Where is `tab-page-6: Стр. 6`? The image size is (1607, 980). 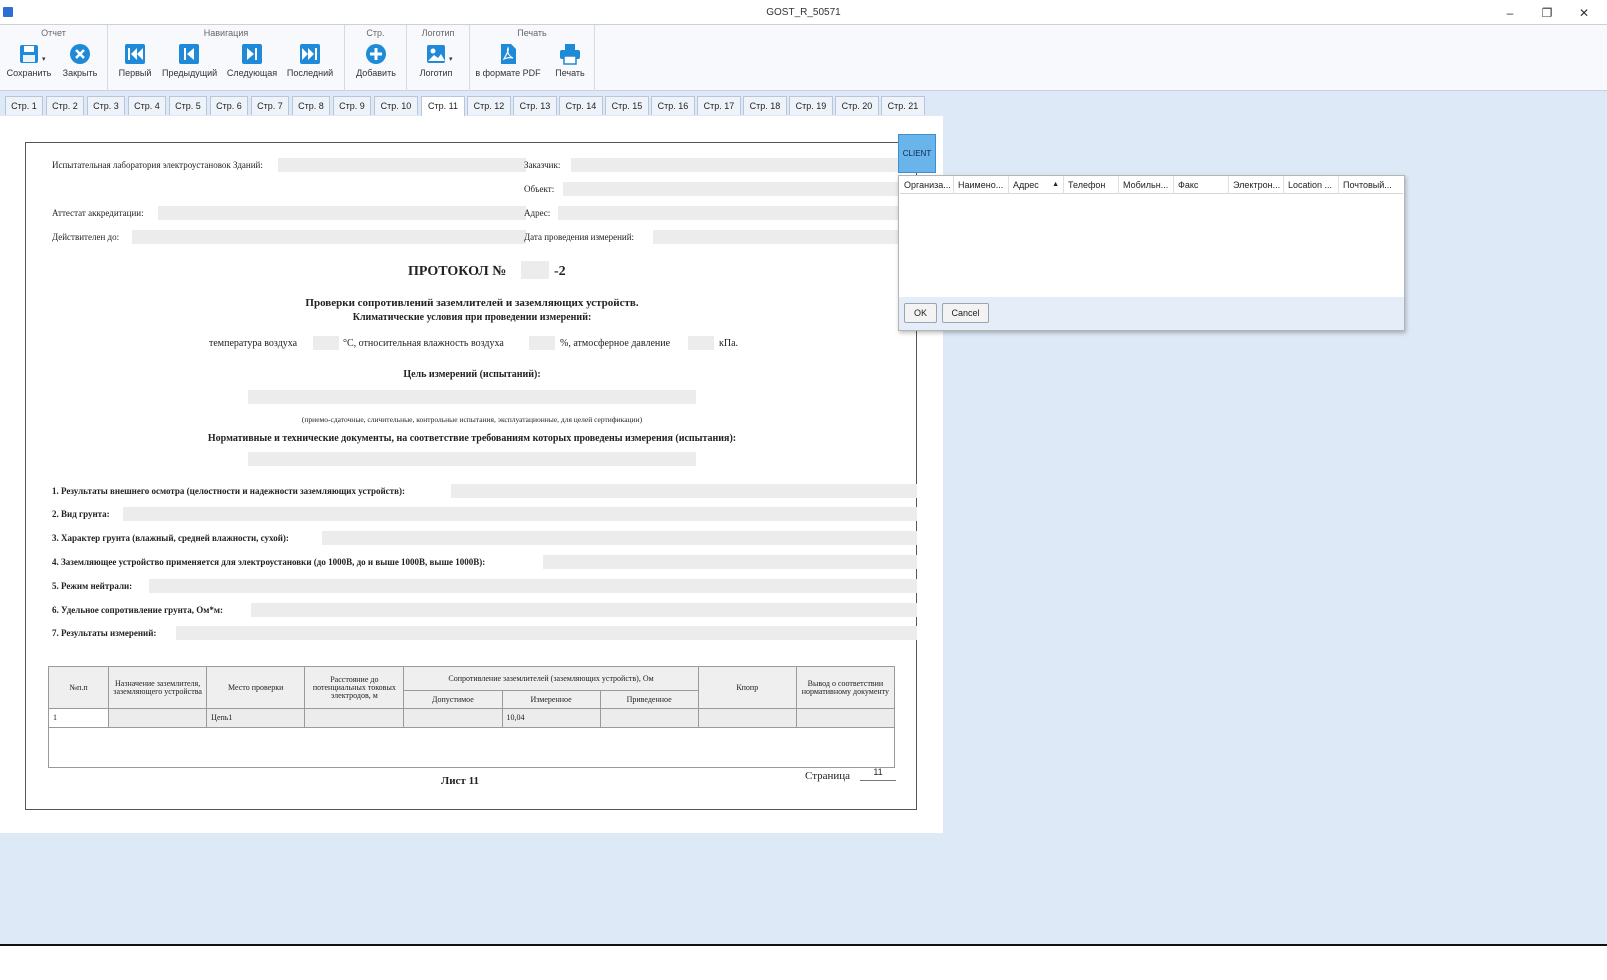 tab-page-6: Стр. 6 is located at coordinates (229, 105).